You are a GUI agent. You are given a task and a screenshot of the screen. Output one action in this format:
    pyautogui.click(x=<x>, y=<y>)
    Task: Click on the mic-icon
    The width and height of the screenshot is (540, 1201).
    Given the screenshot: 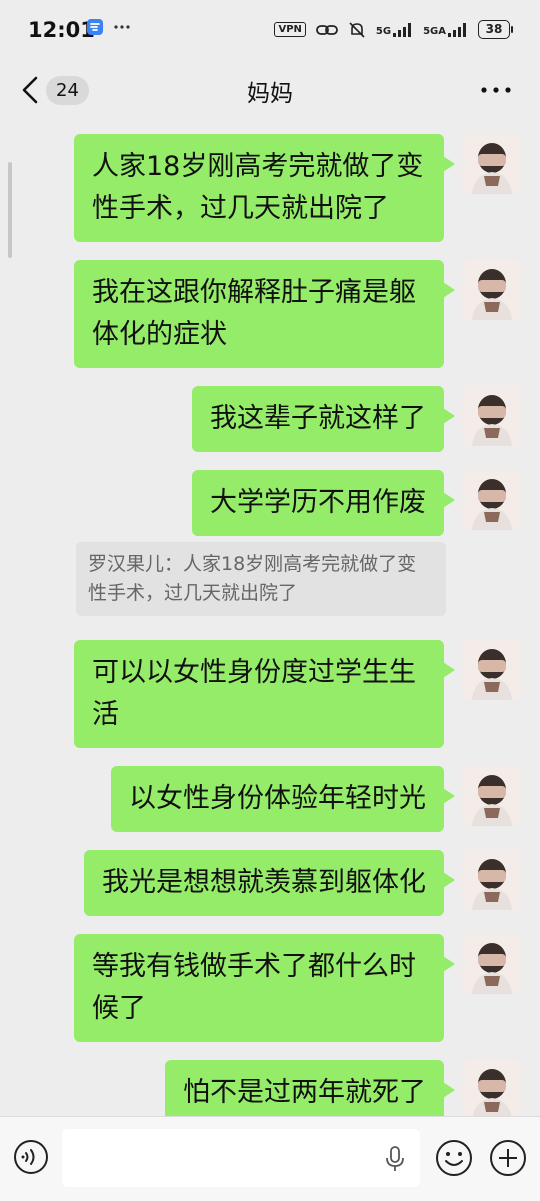 What is the action you would take?
    pyautogui.click(x=395, y=1159)
    